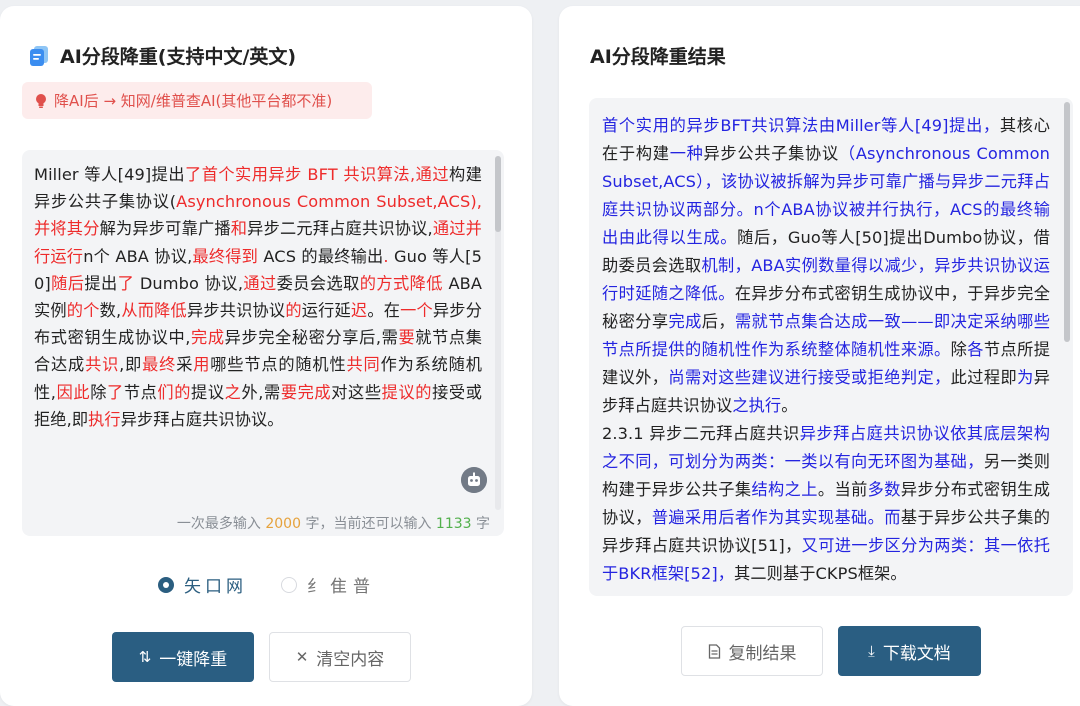 Image resolution: width=1080 pixels, height=706 pixels. Describe the element at coordinates (321, 256) in the screenshot. I see `text-segment: ACS 的最终输出` at that location.